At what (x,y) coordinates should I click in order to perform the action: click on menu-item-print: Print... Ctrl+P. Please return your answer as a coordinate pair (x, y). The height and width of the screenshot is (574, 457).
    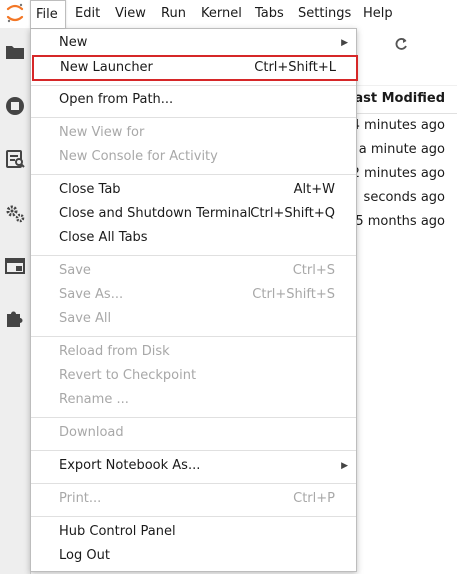
    Looking at the image, I should click on (193, 499).